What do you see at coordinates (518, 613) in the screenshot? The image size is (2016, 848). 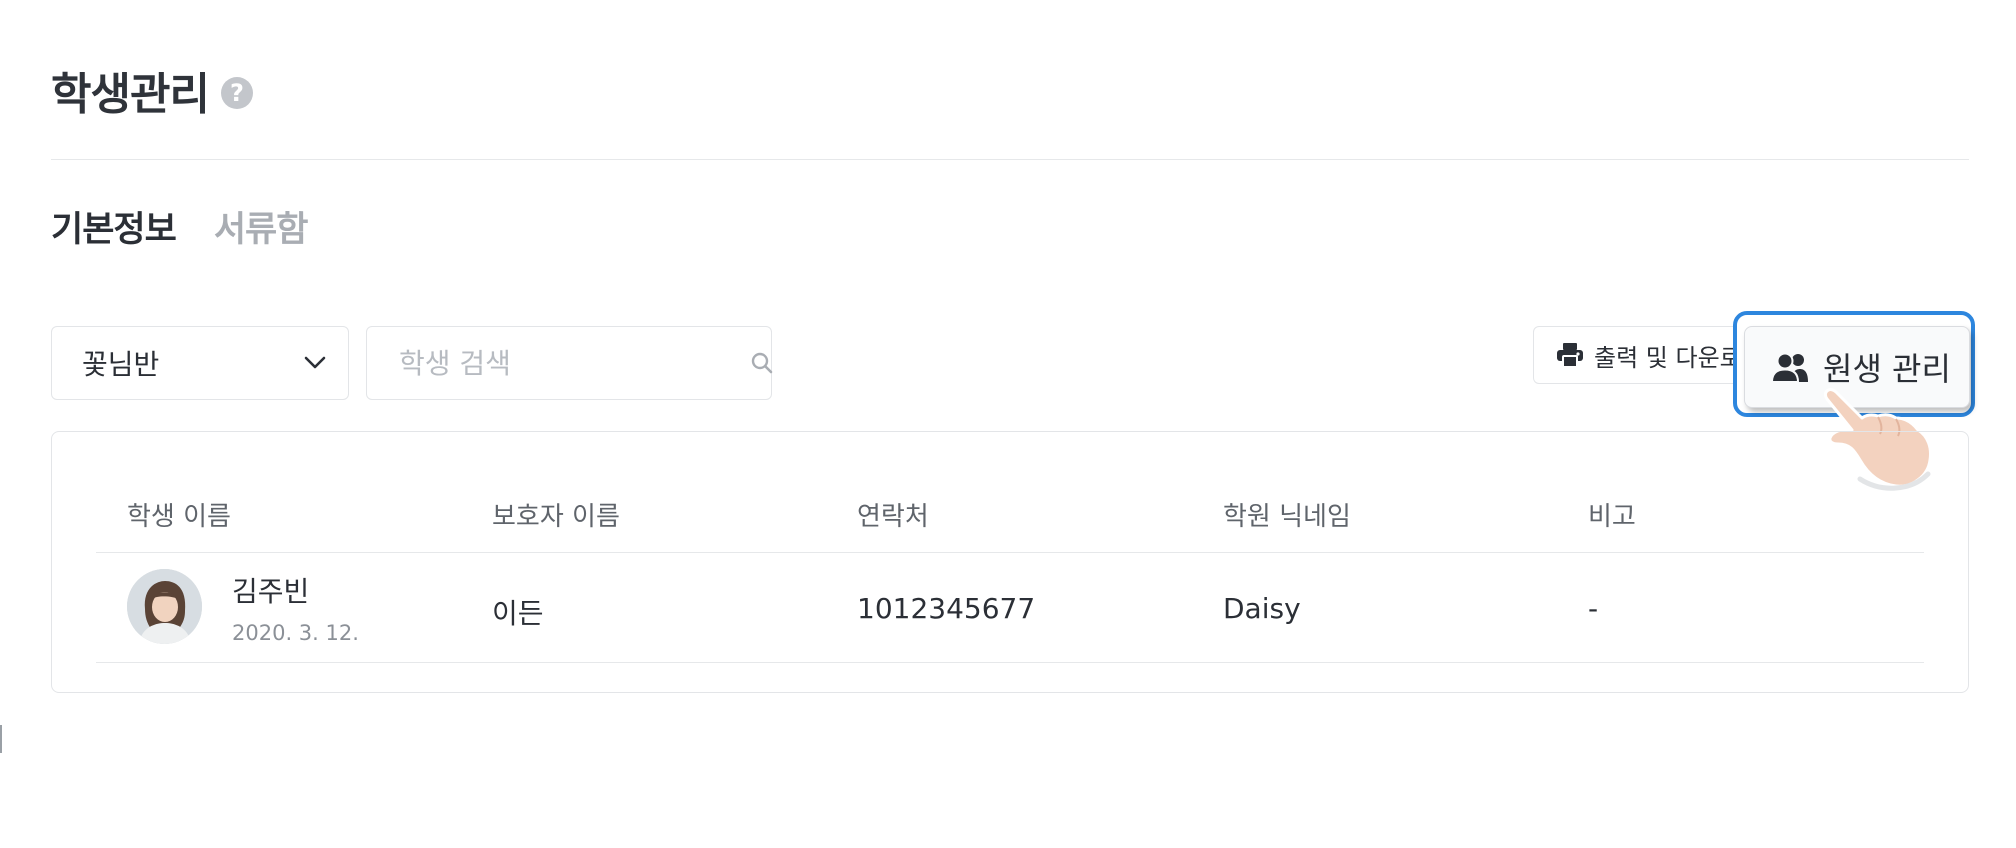 I see `guardian-name: 이든` at bounding box center [518, 613].